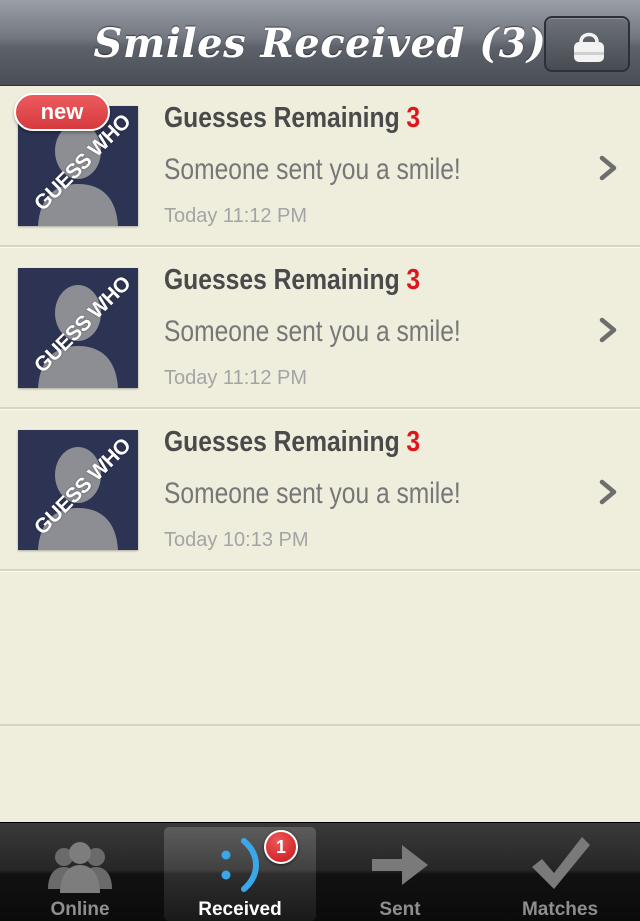  Describe the element at coordinates (400, 865) in the screenshot. I see `arrow-right-icon` at that location.